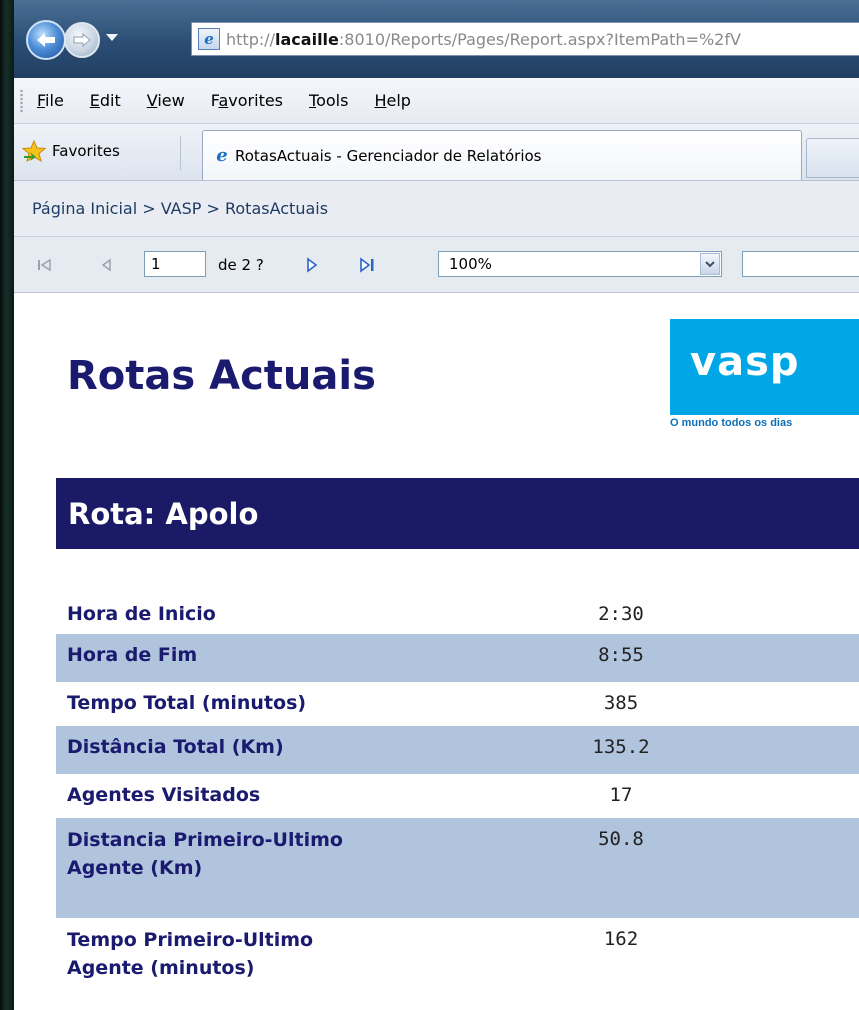 The height and width of the screenshot is (1010, 859). I want to click on first-page-icon, so click(44, 264).